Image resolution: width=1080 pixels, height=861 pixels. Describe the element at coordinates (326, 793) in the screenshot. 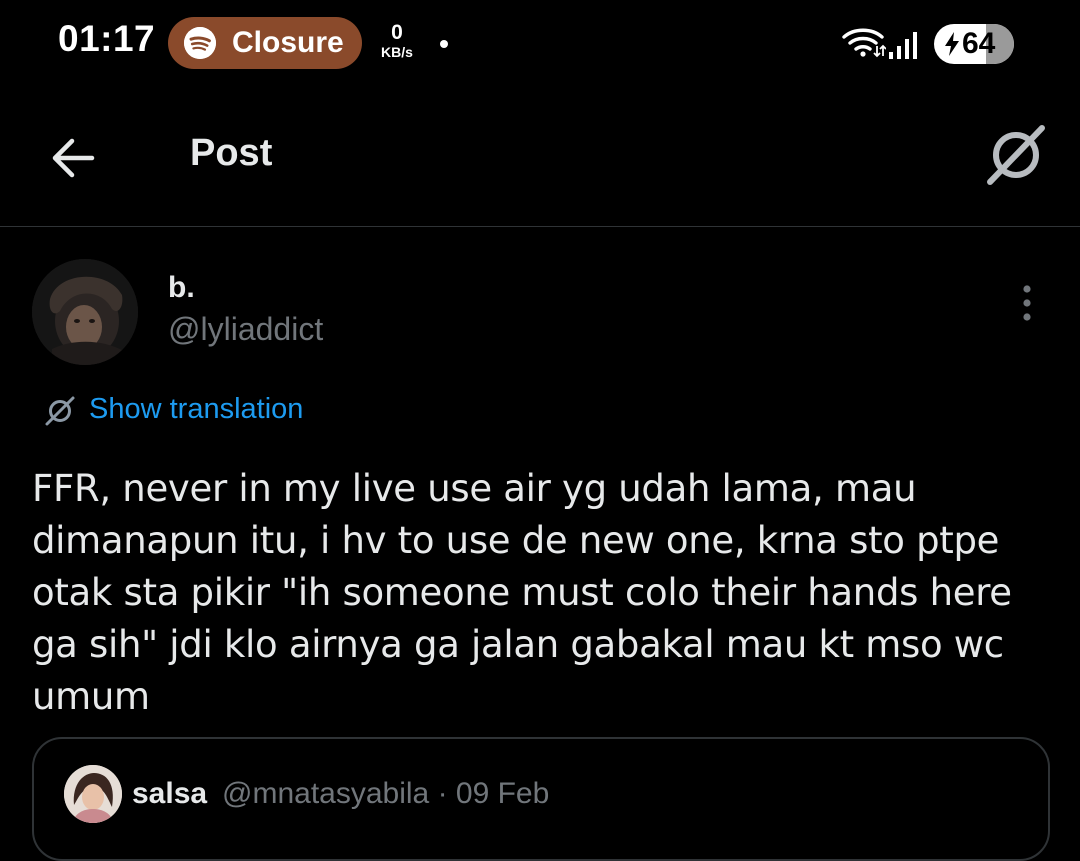

I see `quoted-username: @mnatasyabila` at that location.